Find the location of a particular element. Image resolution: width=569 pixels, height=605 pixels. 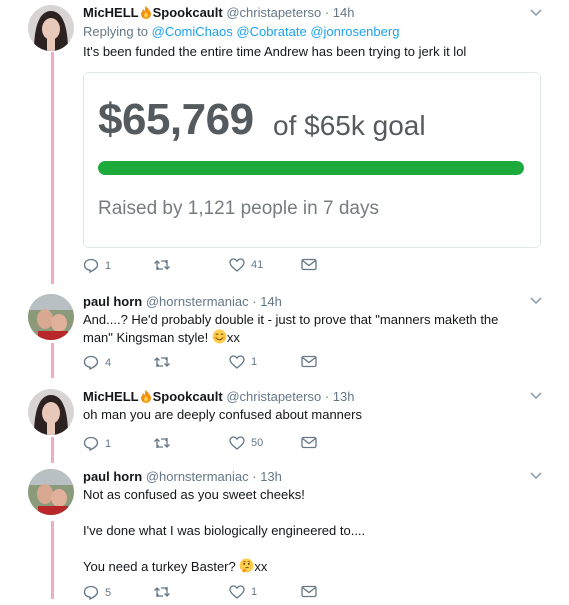

raised-by-text: Raised by 1,121 people in 7 days is located at coordinates (238, 208).